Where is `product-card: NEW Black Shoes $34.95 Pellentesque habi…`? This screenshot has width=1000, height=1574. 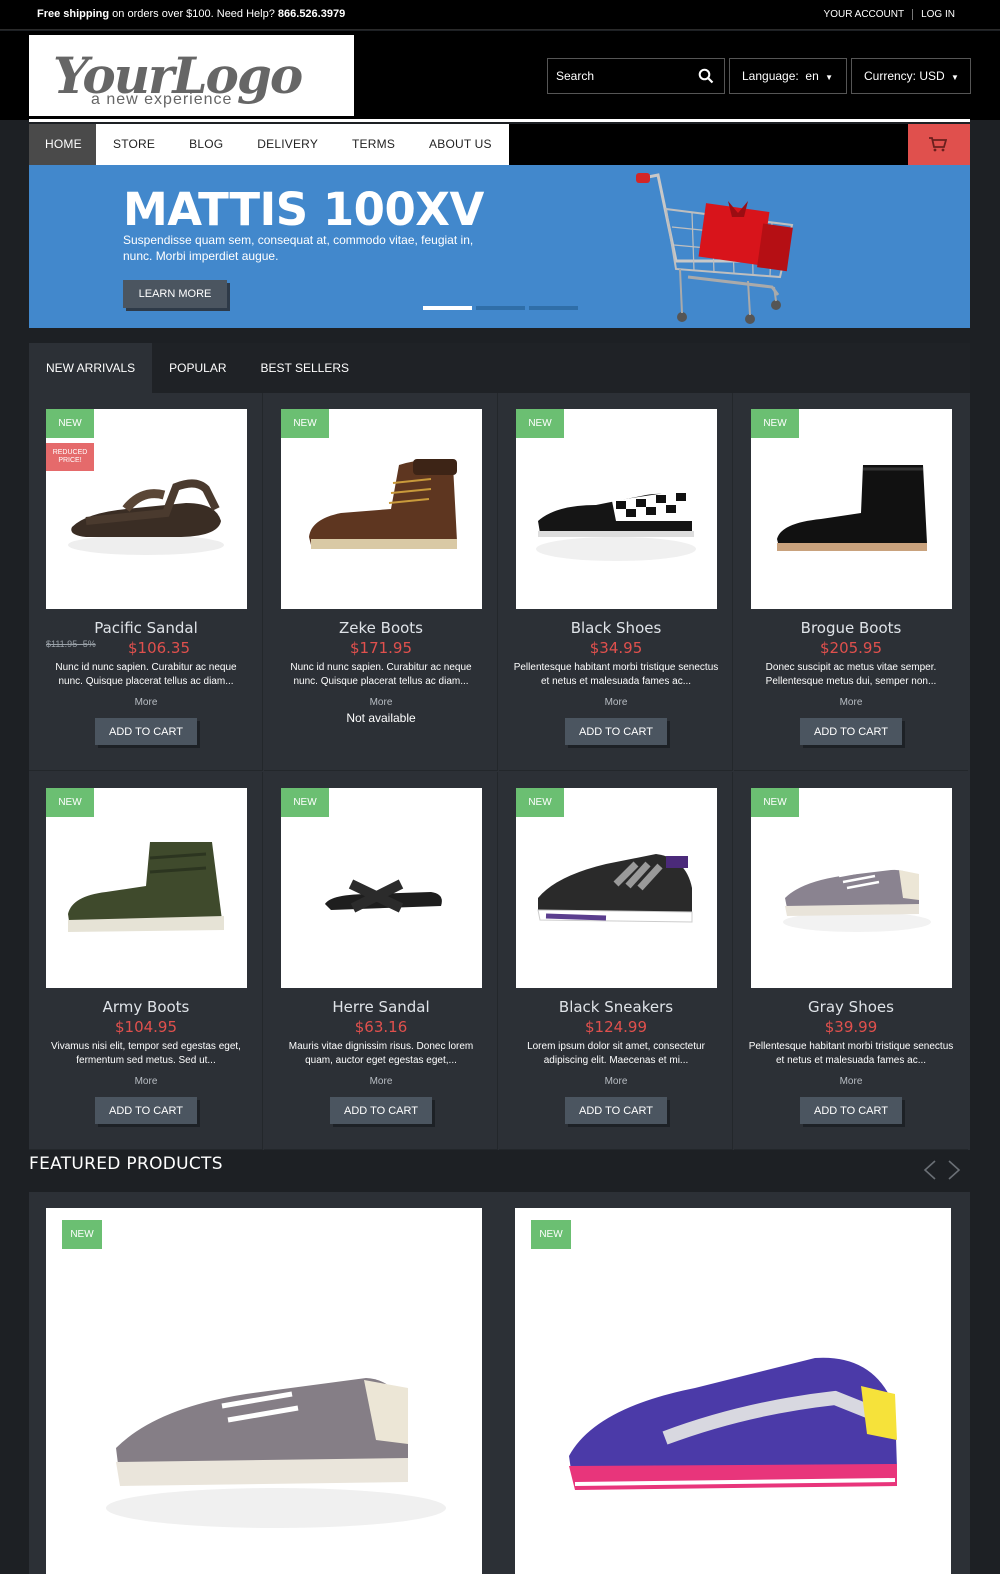 product-card: NEW Black Shoes $34.95 Pellentesque habi… is located at coordinates (616, 582).